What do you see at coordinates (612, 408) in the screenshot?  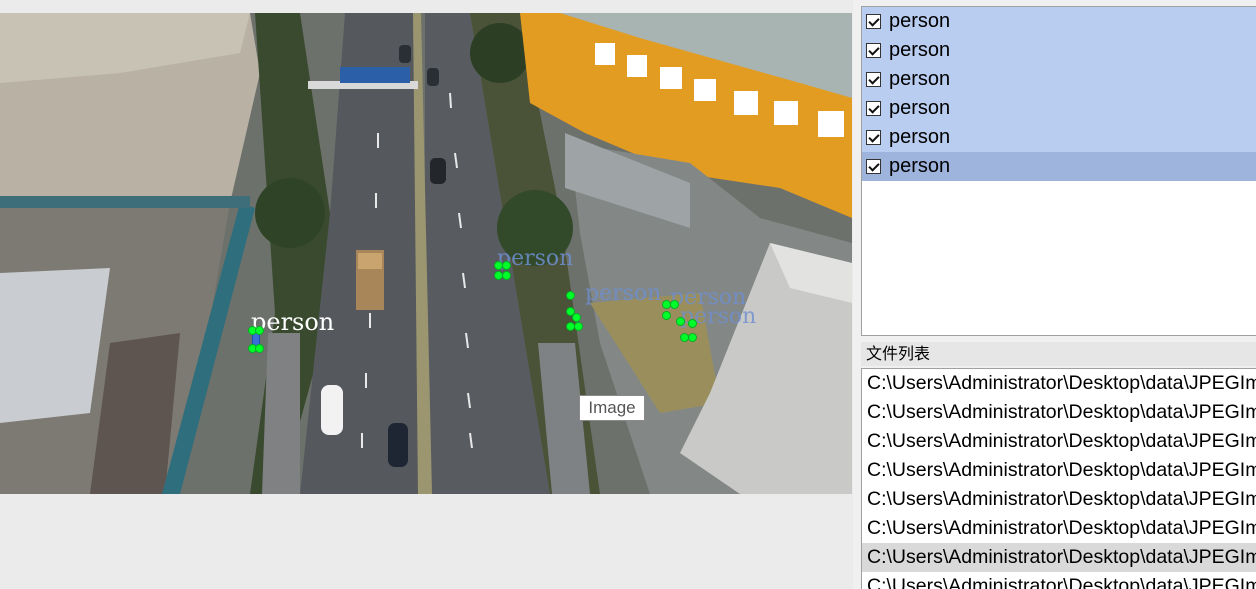 I see `tooltip: Image` at bounding box center [612, 408].